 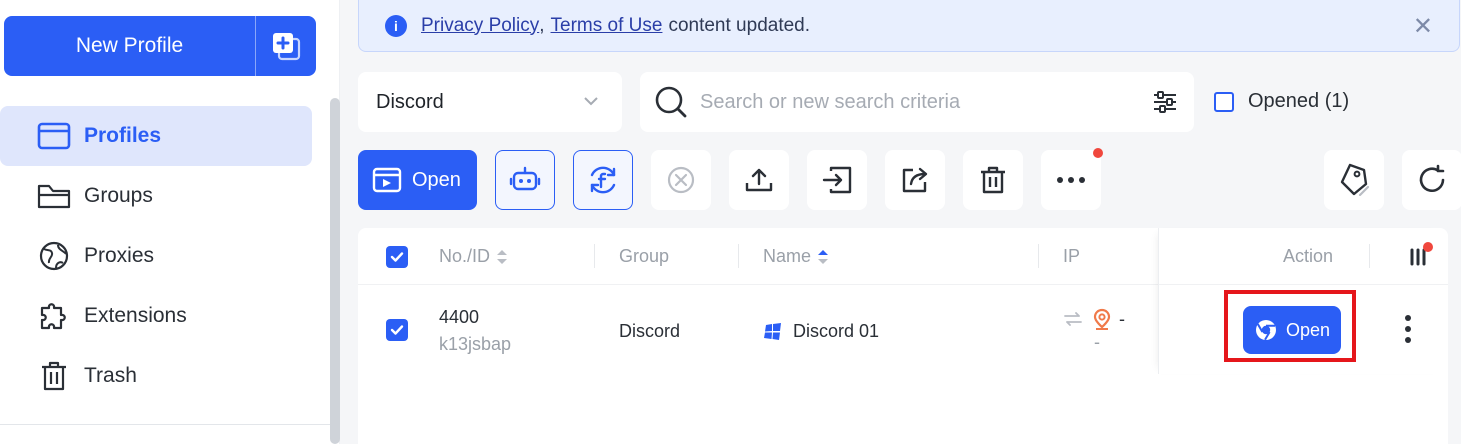 I want to click on row-open-label: Open, so click(x=1308, y=329).